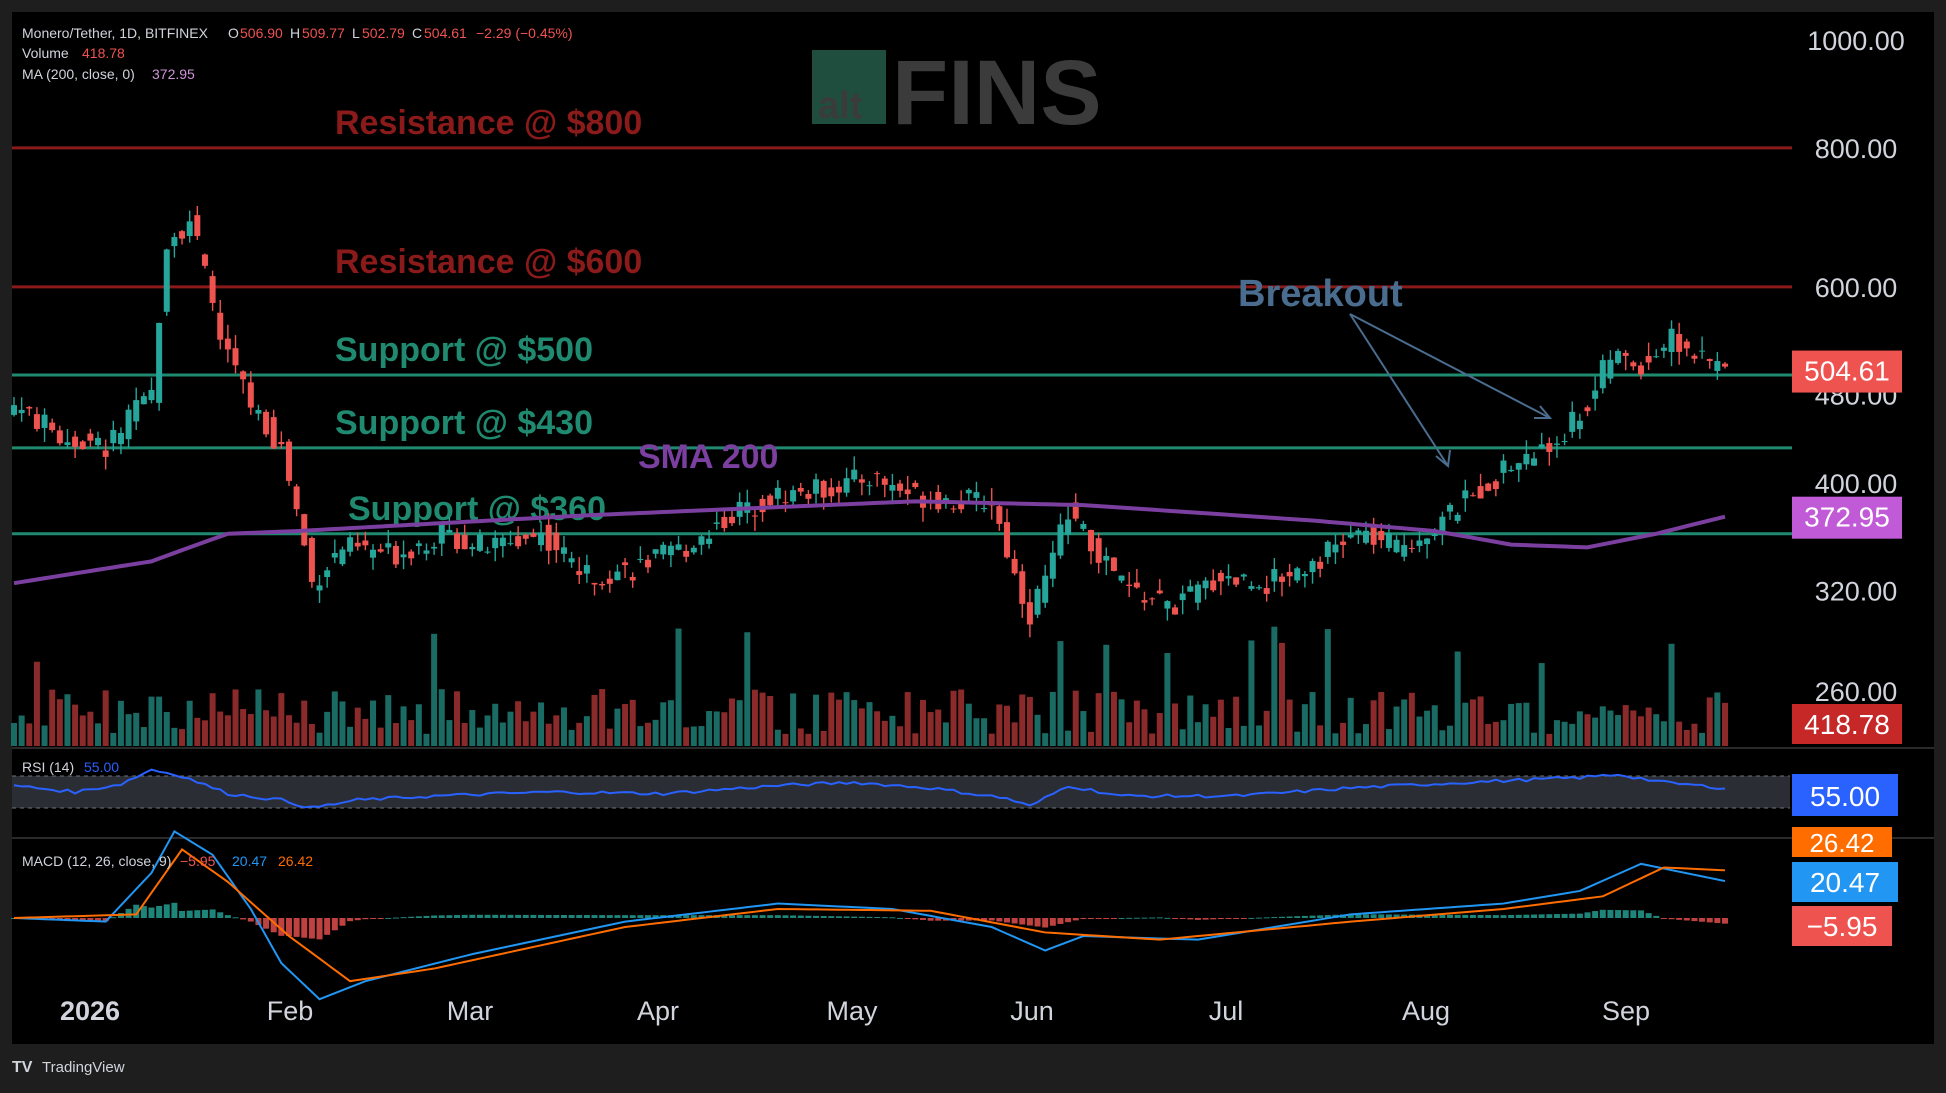 The image size is (1946, 1093). I want to click on legend-l-value: 502.79, so click(383, 33).